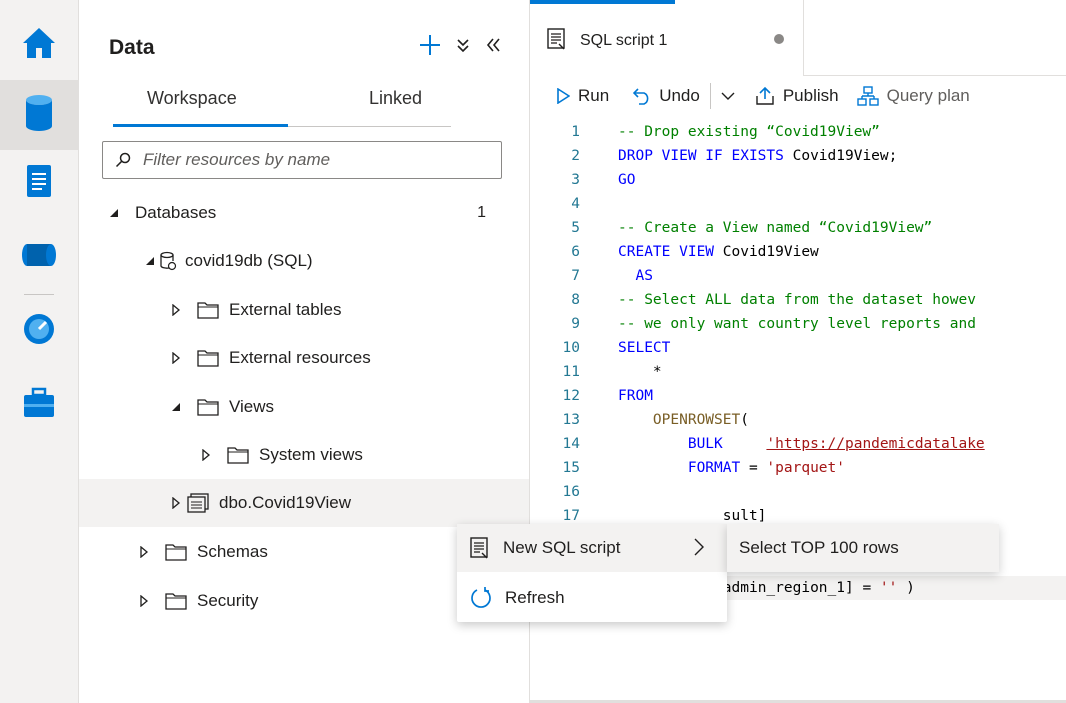 This screenshot has height=703, width=1066. Describe the element at coordinates (311, 454) in the screenshot. I see `tree-label: System views` at that location.